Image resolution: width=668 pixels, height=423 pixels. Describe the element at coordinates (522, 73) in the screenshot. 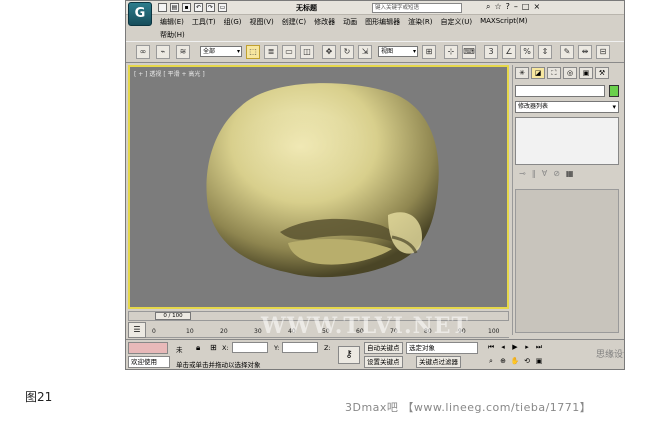

I see `create-tab-icon: ✳` at that location.